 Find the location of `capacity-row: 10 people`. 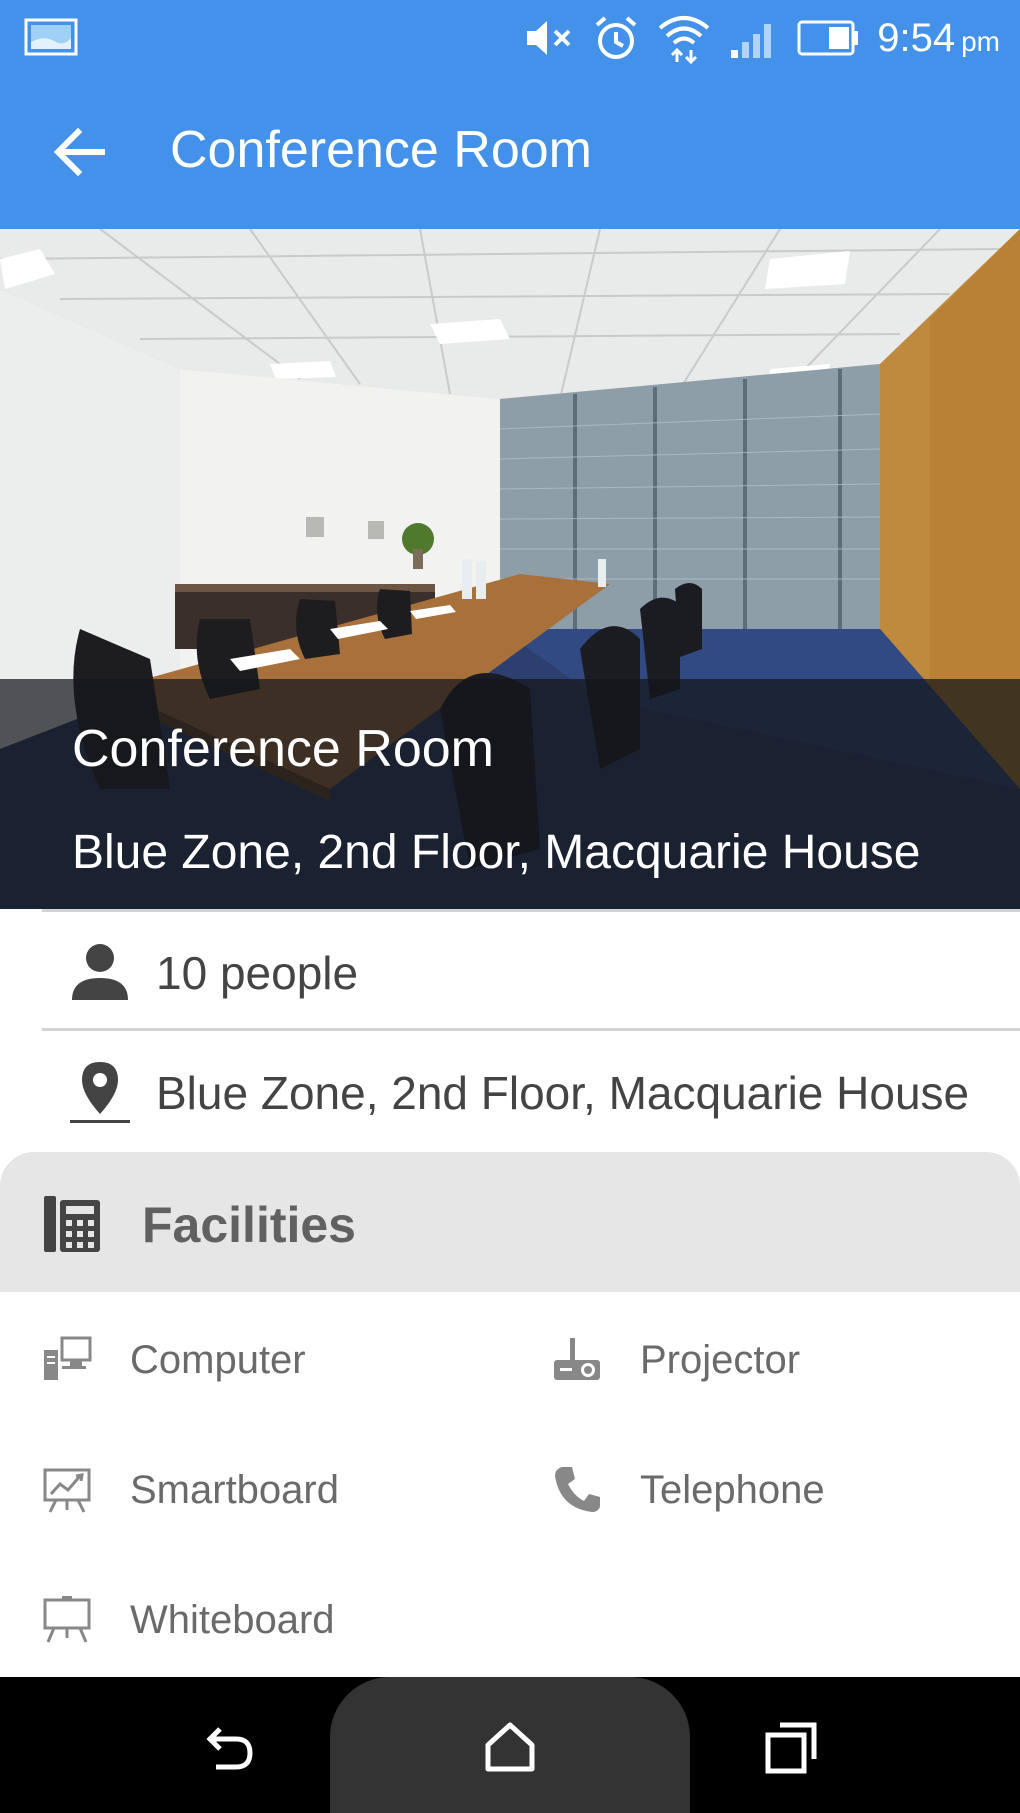

capacity-row: 10 people is located at coordinates (510, 971).